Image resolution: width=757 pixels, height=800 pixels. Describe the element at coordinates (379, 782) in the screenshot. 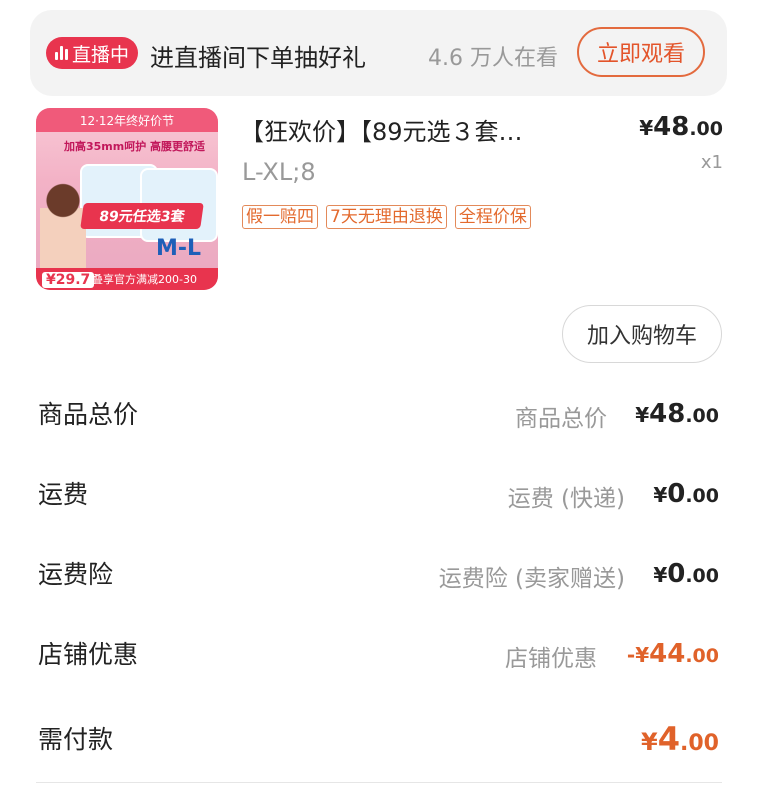

I see `divider` at that location.